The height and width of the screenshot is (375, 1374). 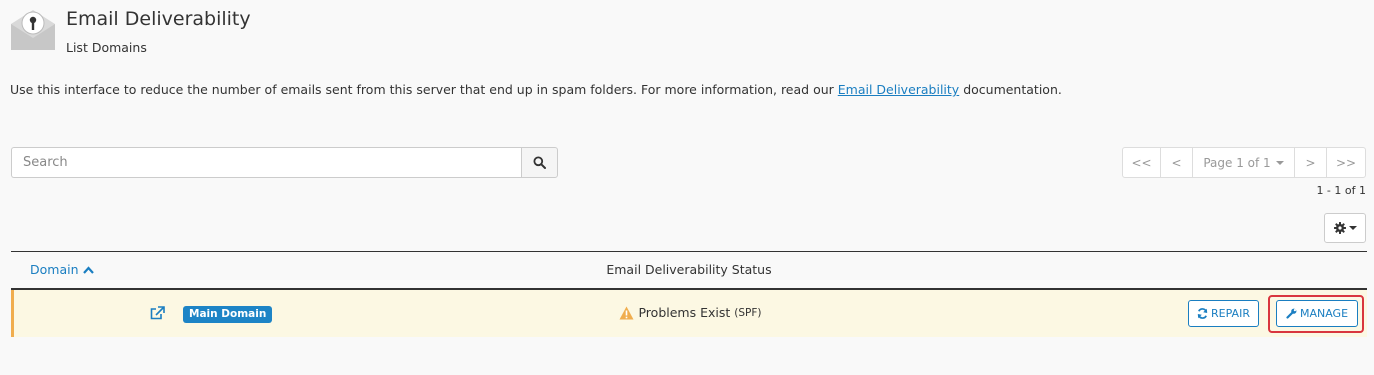 I want to click on status-column-header: Email Deliverability Status, so click(x=689, y=269).